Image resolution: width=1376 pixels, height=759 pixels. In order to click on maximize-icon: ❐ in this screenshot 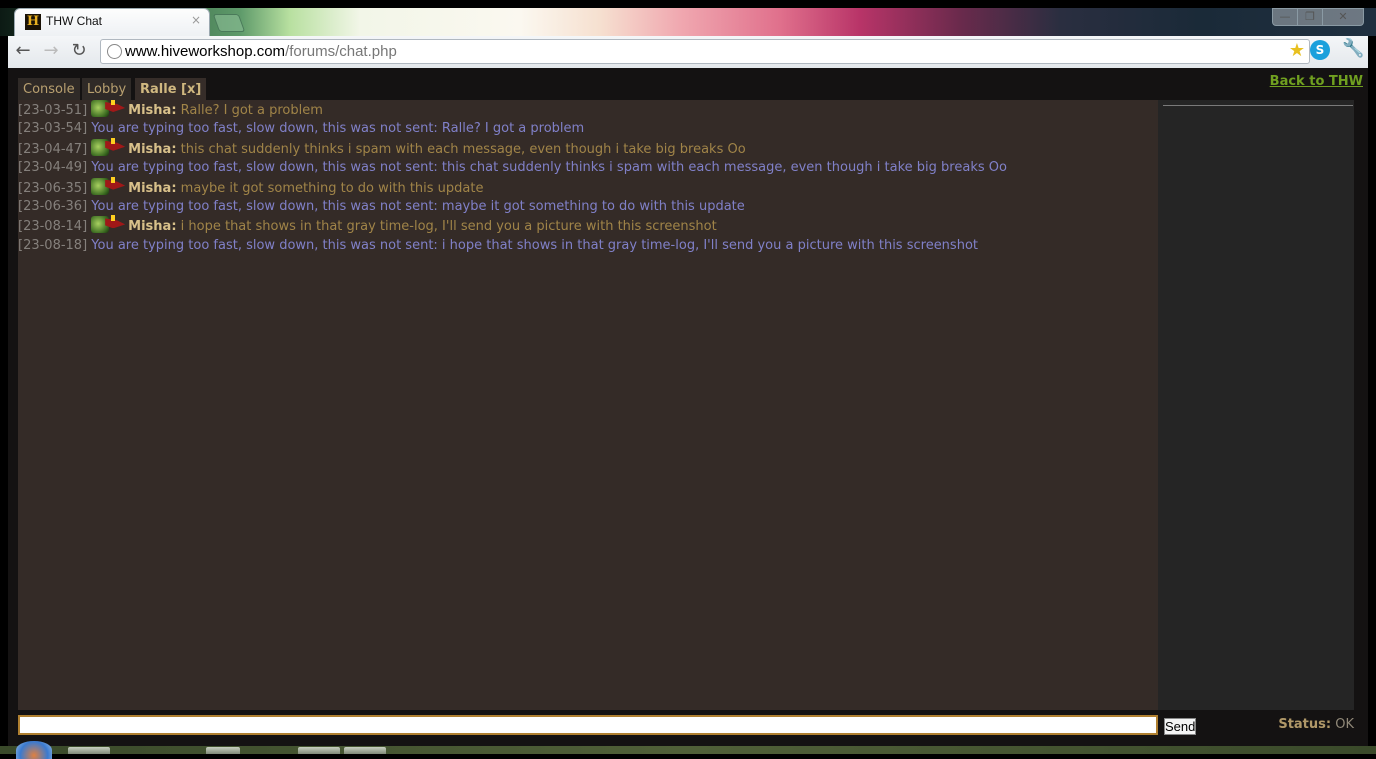, I will do `click(1310, 16)`.